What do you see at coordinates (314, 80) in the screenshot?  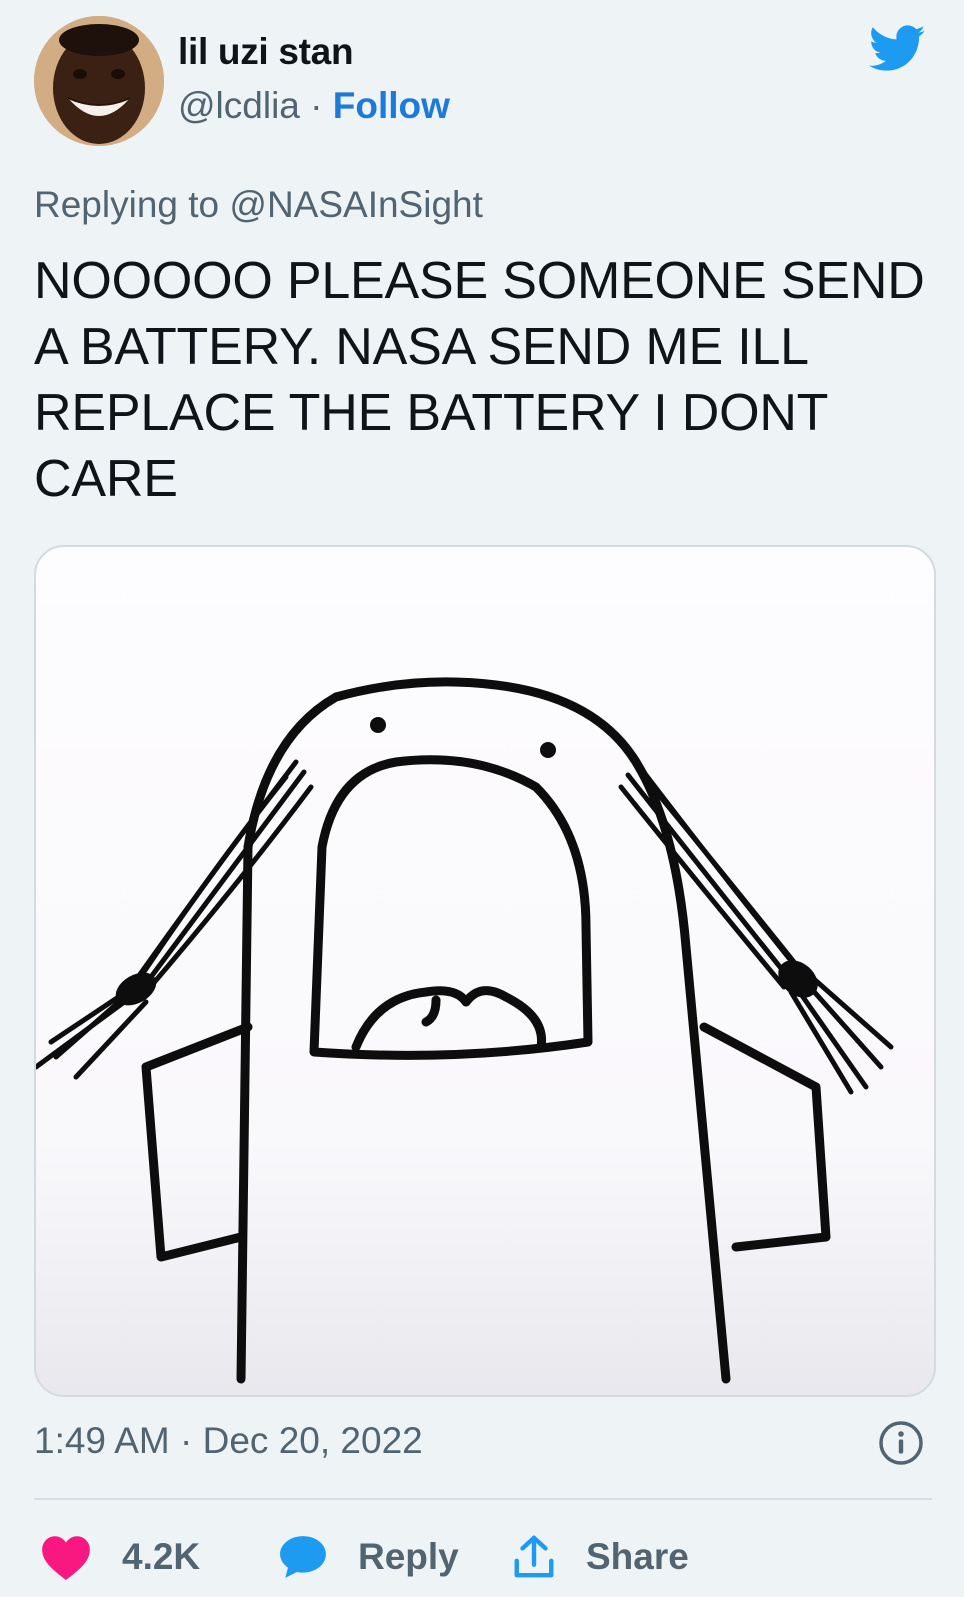 I see `author-info: lil uzi stan @lcdlia · Follow` at bounding box center [314, 80].